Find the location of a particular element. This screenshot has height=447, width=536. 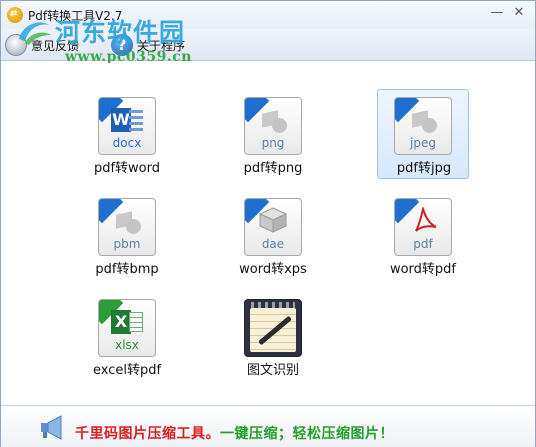

tool-excel-to-pdf: X xlsx excel转pdf is located at coordinates (127, 336).